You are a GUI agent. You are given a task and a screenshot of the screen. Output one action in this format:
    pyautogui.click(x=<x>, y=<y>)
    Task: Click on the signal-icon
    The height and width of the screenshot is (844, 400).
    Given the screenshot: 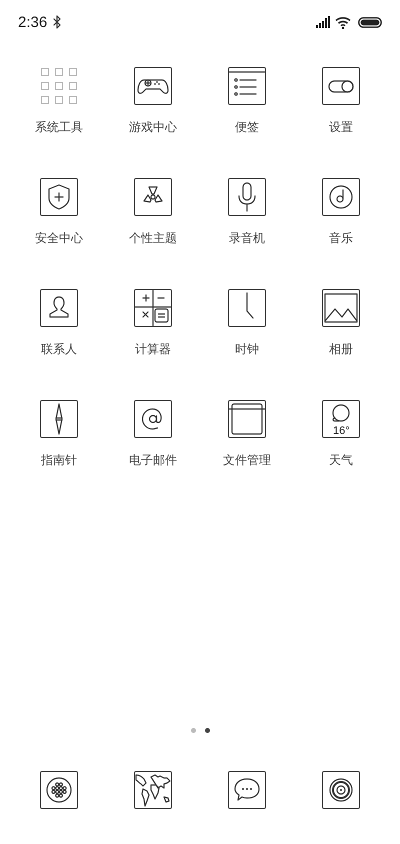 What is the action you would take?
    pyautogui.click(x=323, y=22)
    